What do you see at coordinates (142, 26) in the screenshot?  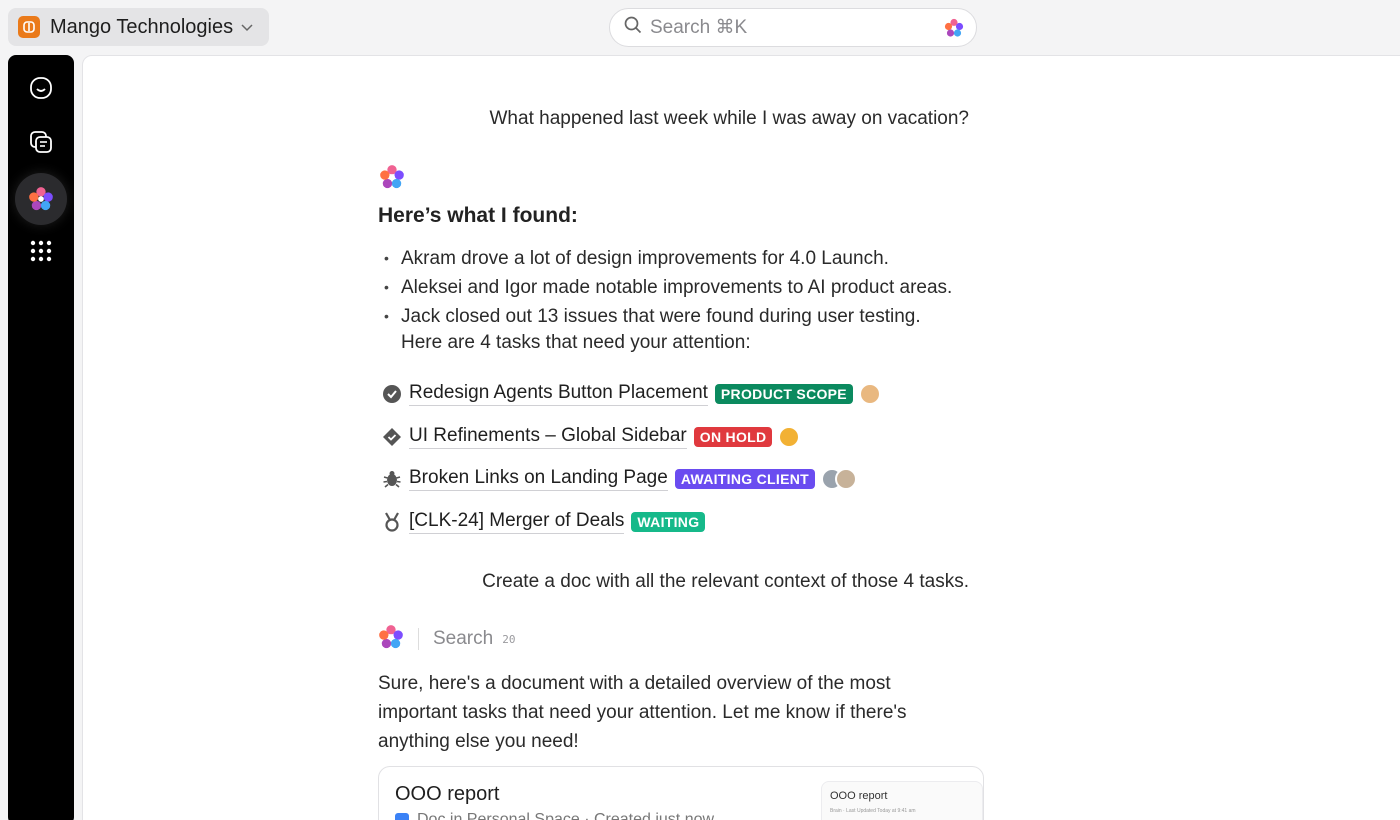 I see `workspace-name: Mango Technologies` at bounding box center [142, 26].